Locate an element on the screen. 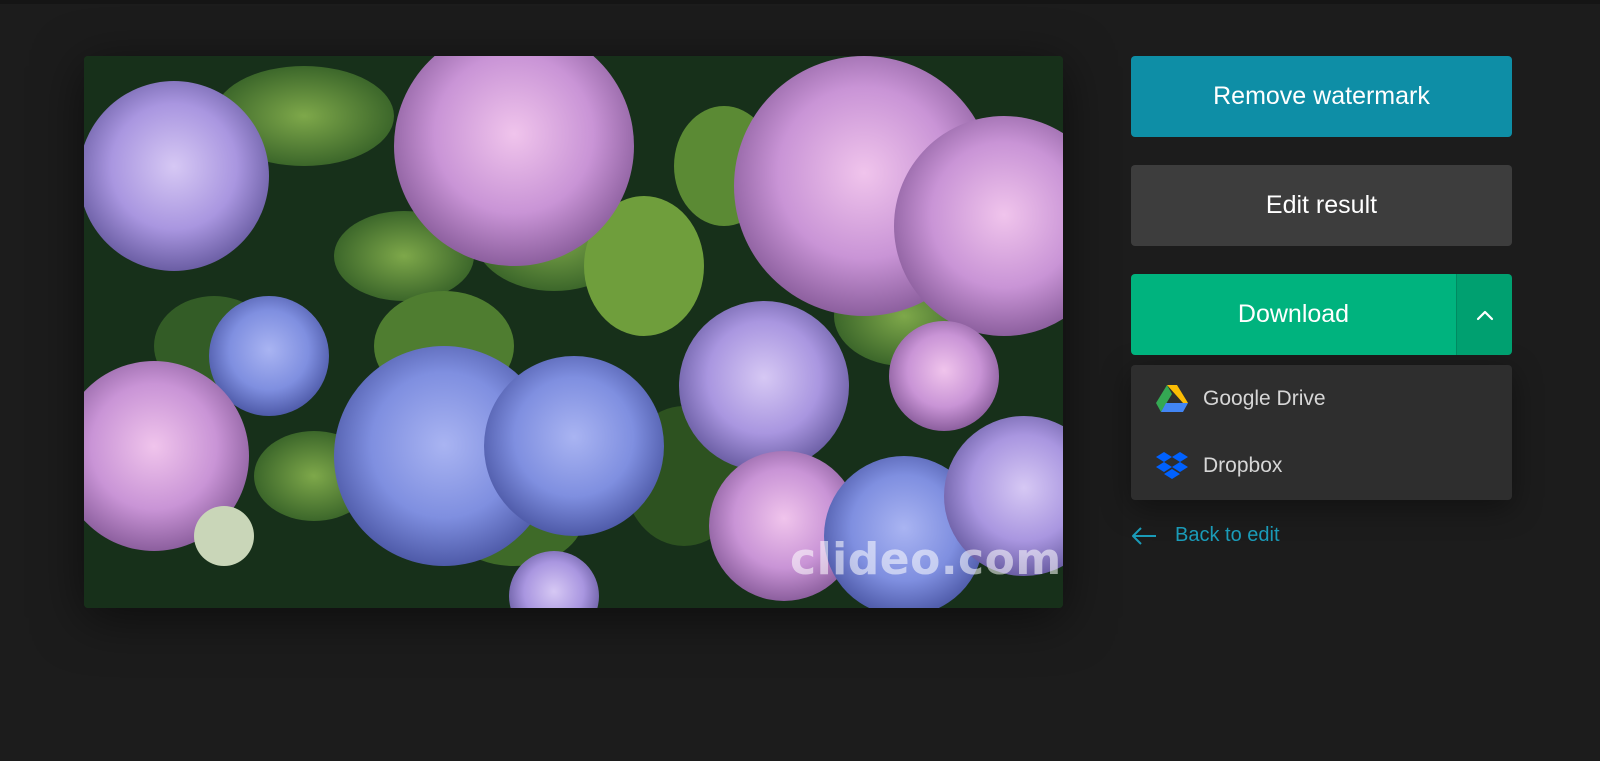 The image size is (1600, 761). watermark-text: clideo.com is located at coordinates (926, 559).